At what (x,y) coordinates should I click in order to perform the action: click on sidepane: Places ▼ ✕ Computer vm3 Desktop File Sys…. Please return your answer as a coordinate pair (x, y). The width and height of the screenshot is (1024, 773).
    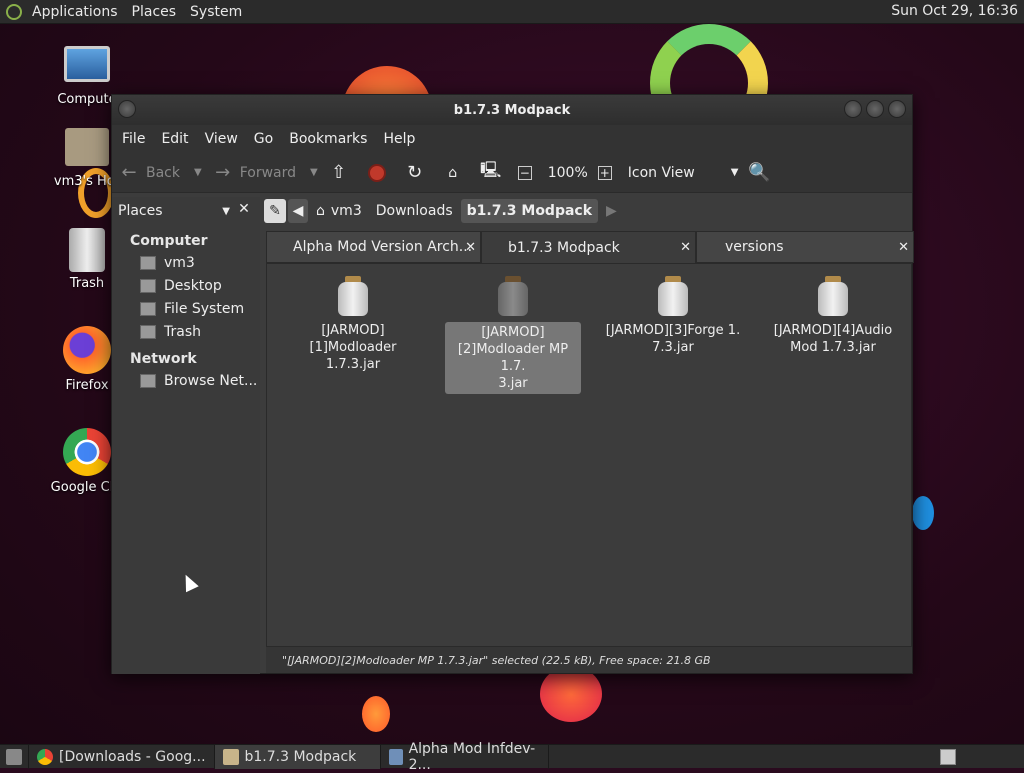
    Looking at the image, I should click on (186, 435).